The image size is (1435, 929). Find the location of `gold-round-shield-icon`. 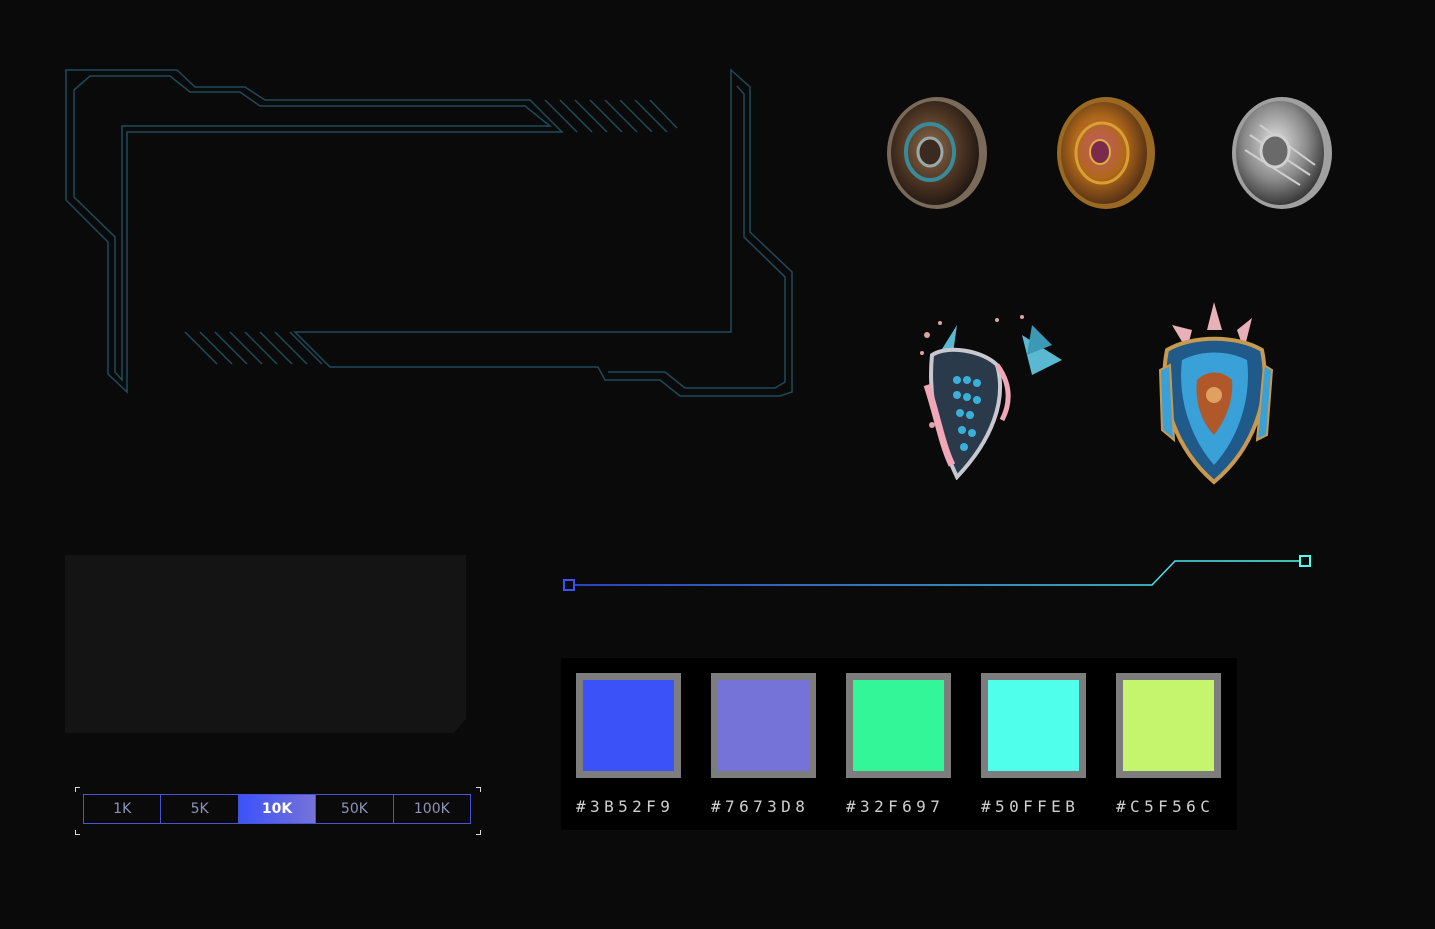

gold-round-shield-icon is located at coordinates (1107, 154).